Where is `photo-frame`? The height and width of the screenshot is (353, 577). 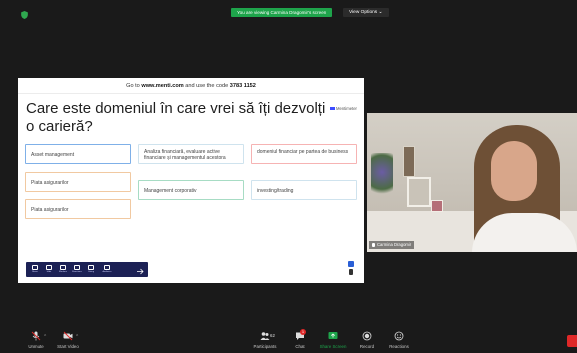
photo-frame is located at coordinates (437, 206).